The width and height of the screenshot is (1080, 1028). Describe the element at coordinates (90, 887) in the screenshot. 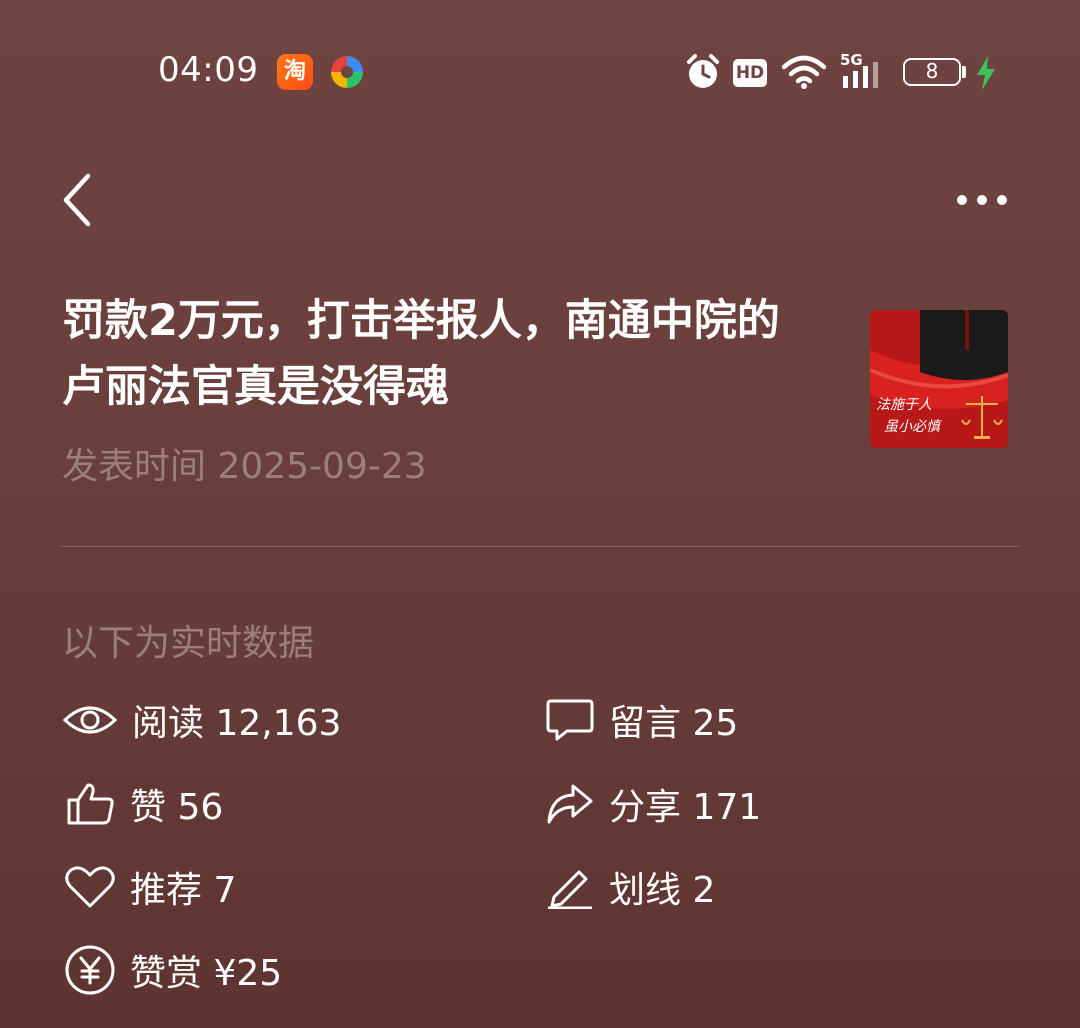

I see `heart-icon` at that location.